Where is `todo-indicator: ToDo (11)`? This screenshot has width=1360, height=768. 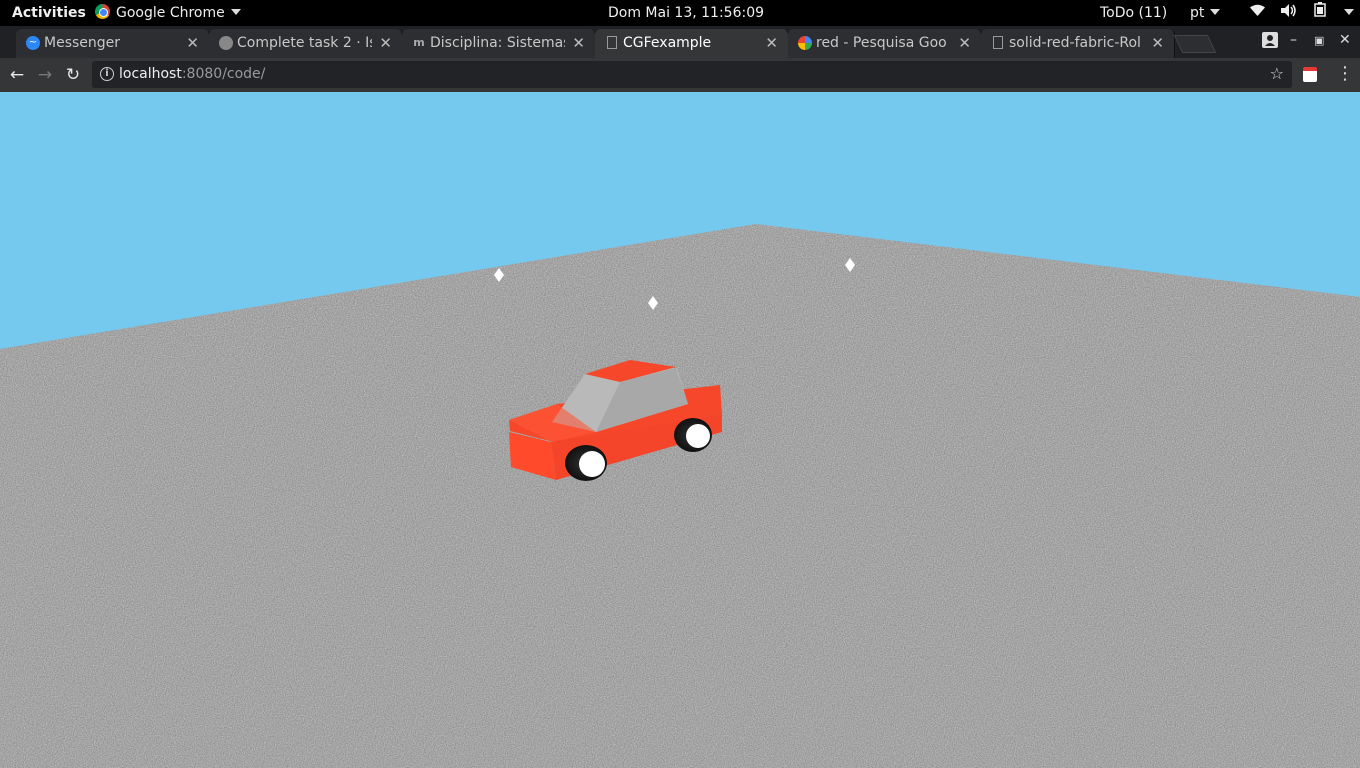 todo-indicator: ToDo (11) is located at coordinates (1133, 13).